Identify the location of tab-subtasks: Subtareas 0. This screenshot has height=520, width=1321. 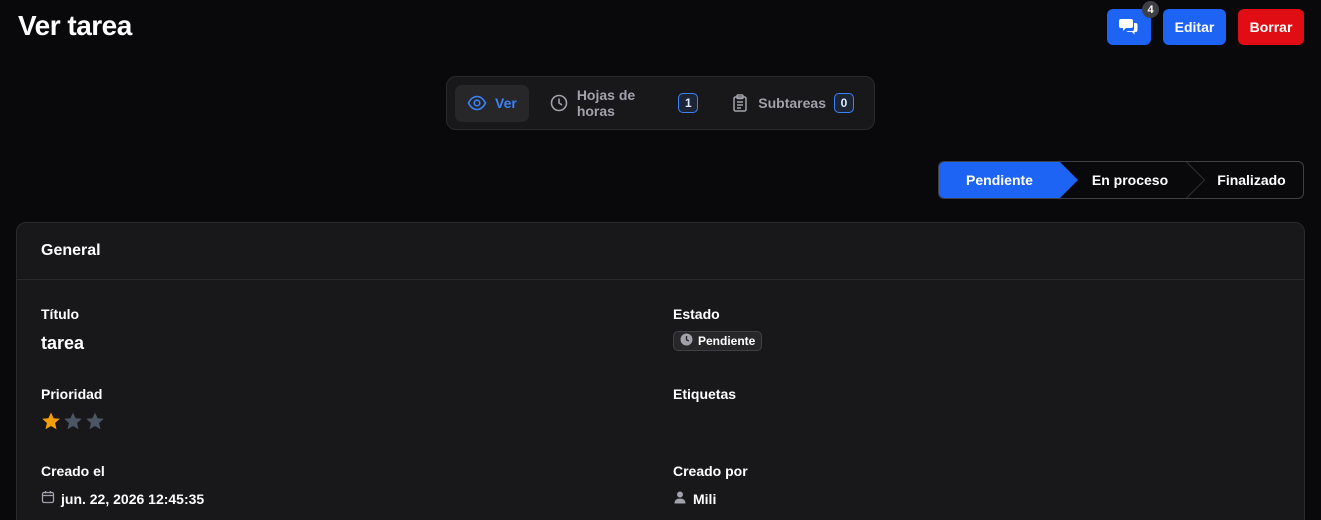
(792, 103).